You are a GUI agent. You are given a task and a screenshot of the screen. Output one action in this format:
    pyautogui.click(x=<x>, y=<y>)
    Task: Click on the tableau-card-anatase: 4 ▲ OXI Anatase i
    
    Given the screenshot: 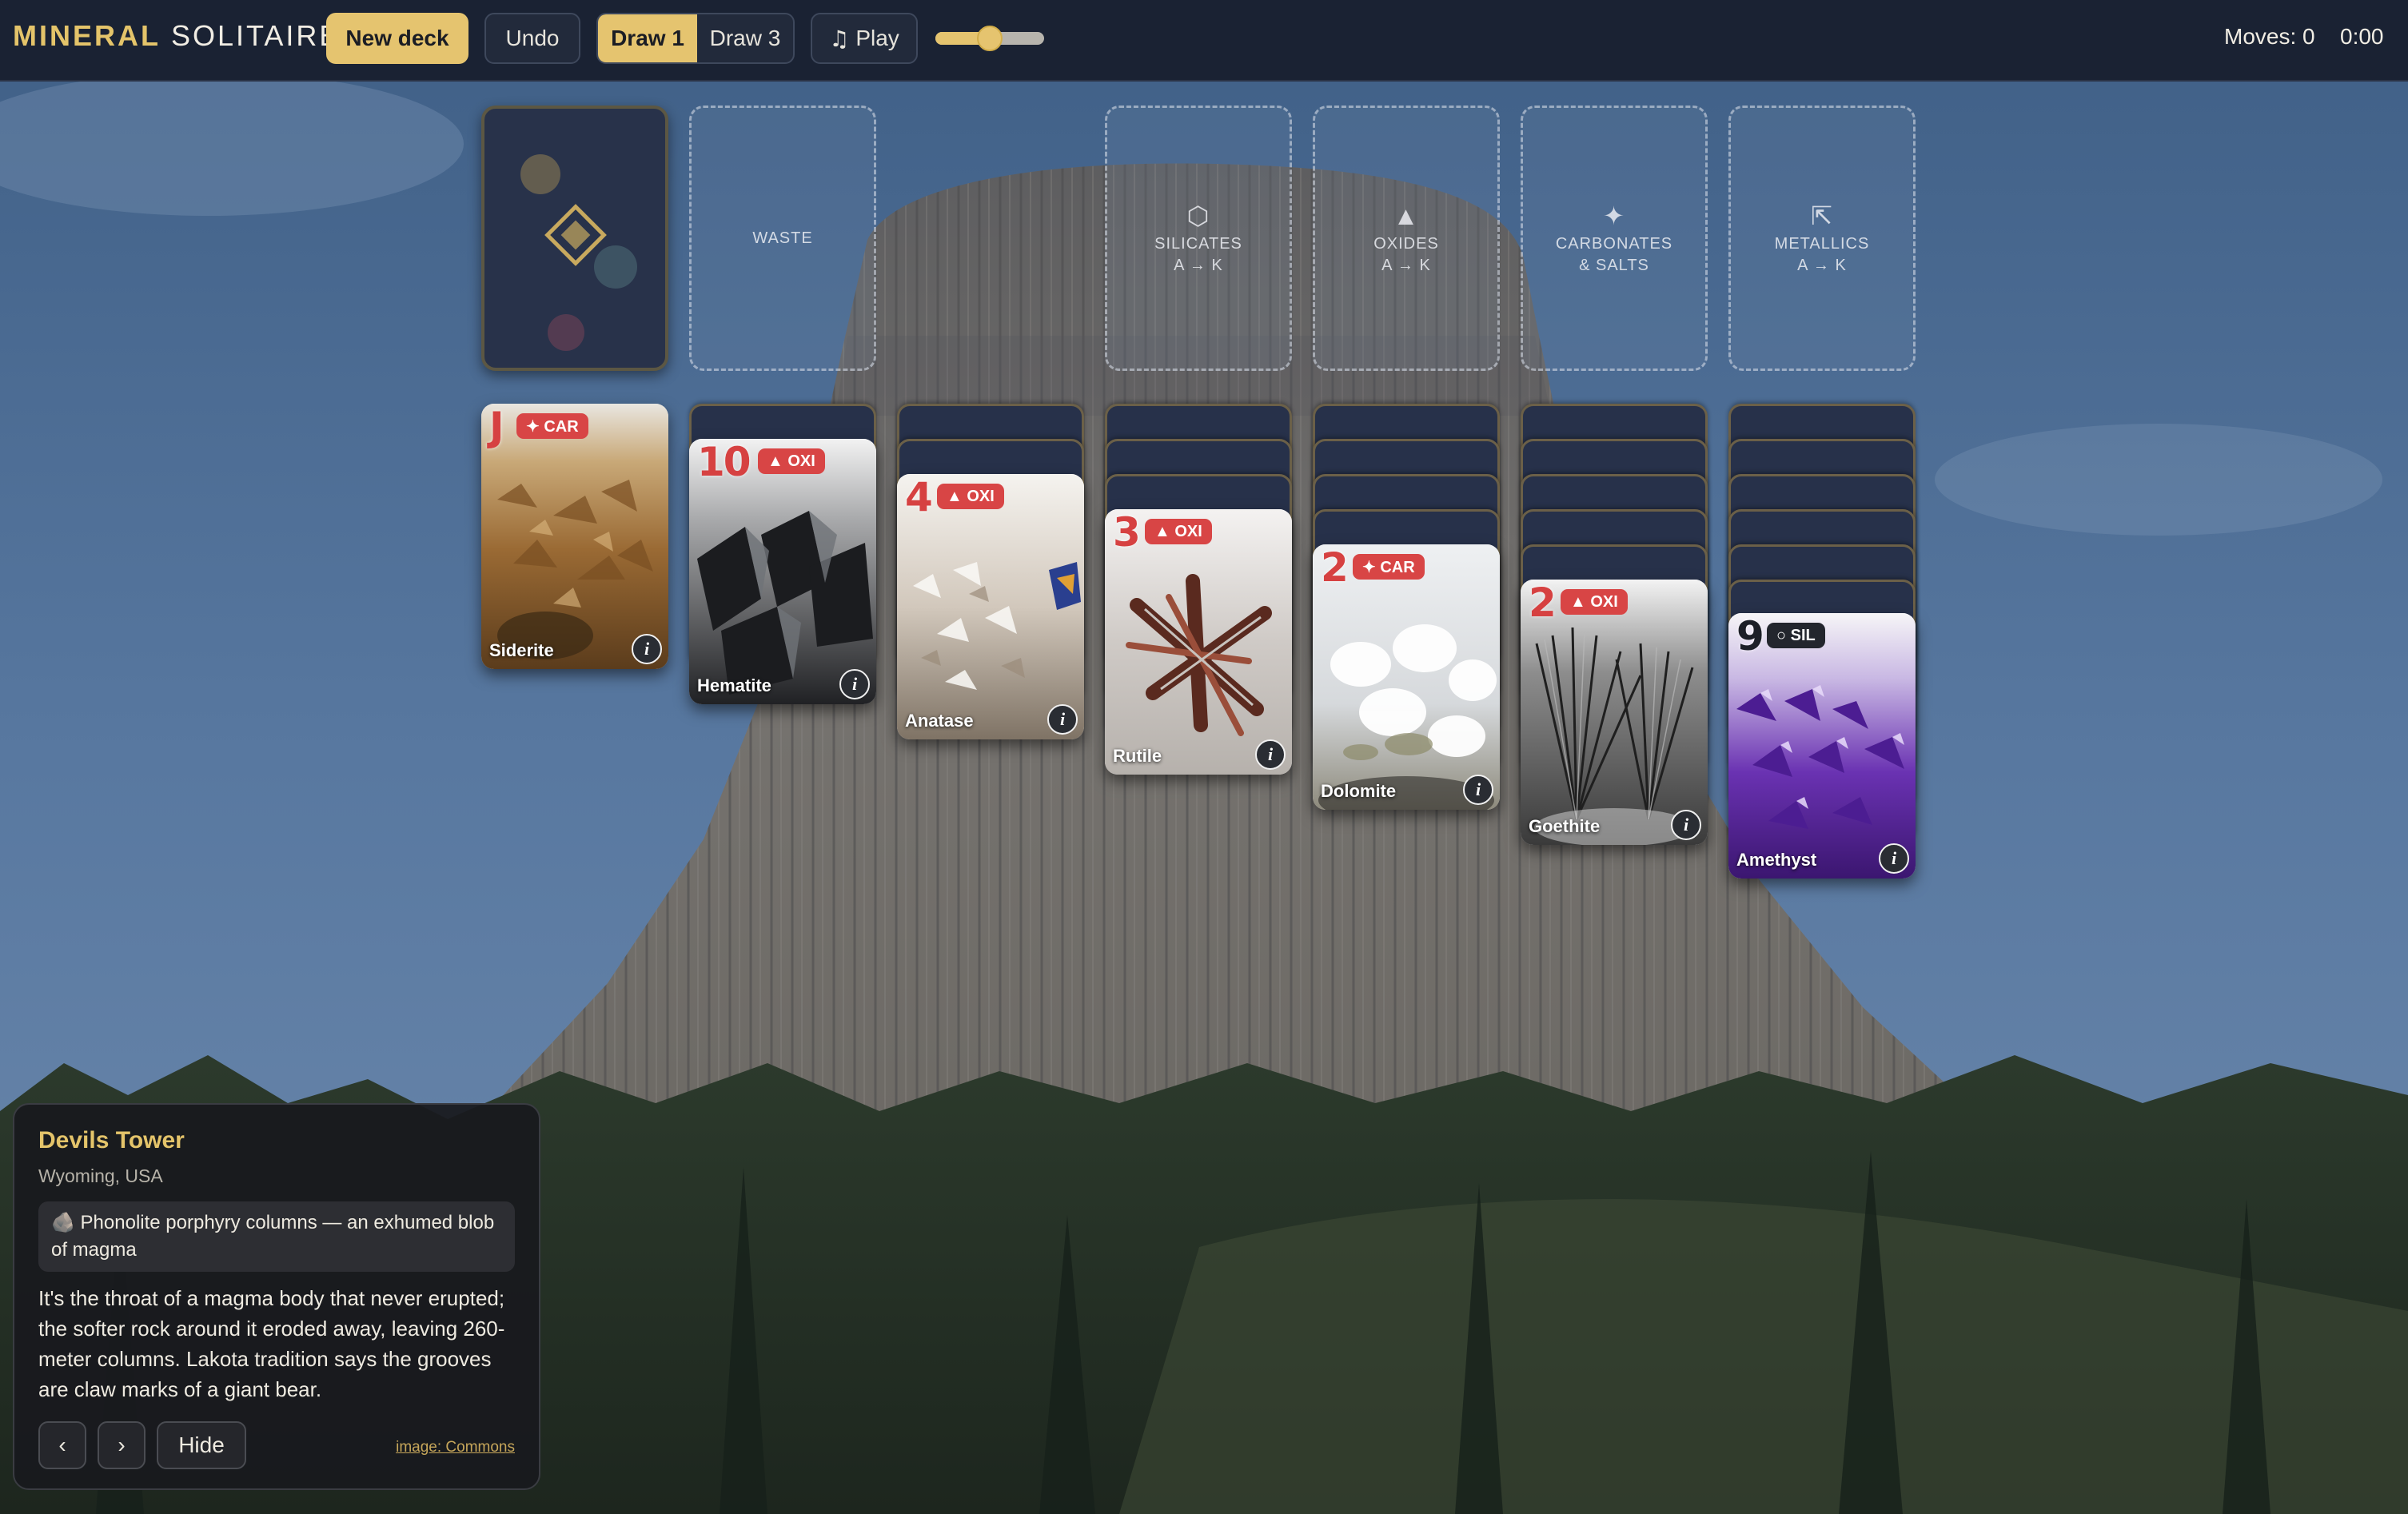 What is the action you would take?
    pyautogui.click(x=990, y=606)
    